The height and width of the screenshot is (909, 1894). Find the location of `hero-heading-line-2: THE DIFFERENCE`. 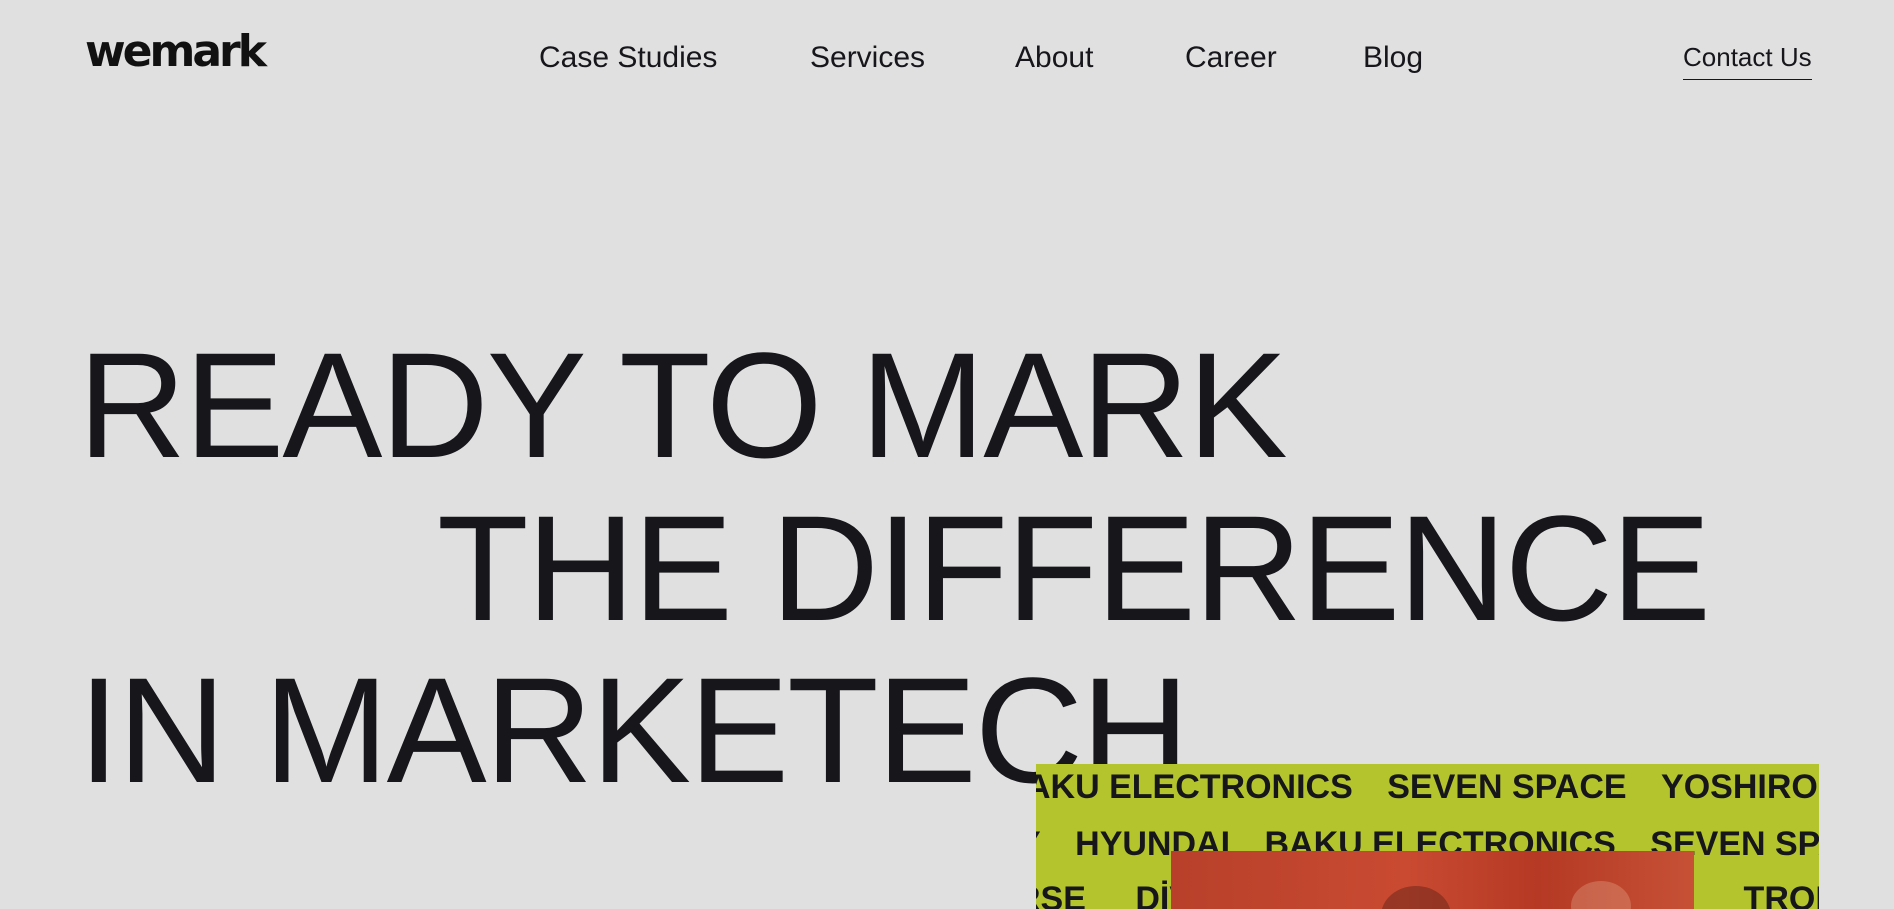

hero-heading-line-2: THE DIFFERENCE is located at coordinates (1074, 568).